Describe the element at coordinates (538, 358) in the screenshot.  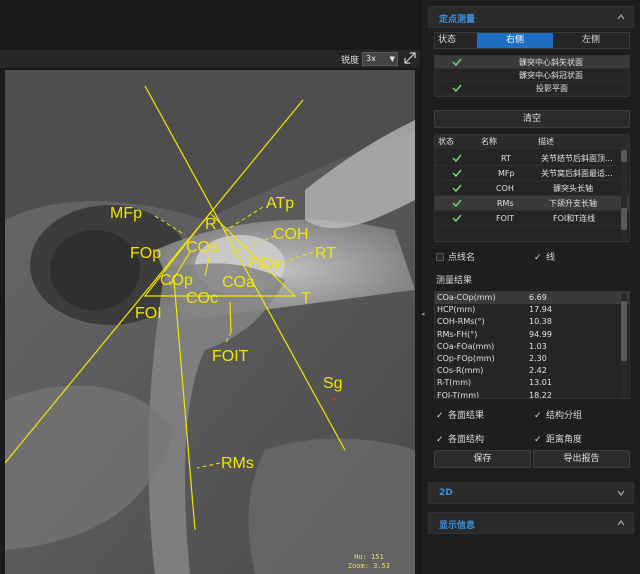
I see `result-value: 2.30` at that location.